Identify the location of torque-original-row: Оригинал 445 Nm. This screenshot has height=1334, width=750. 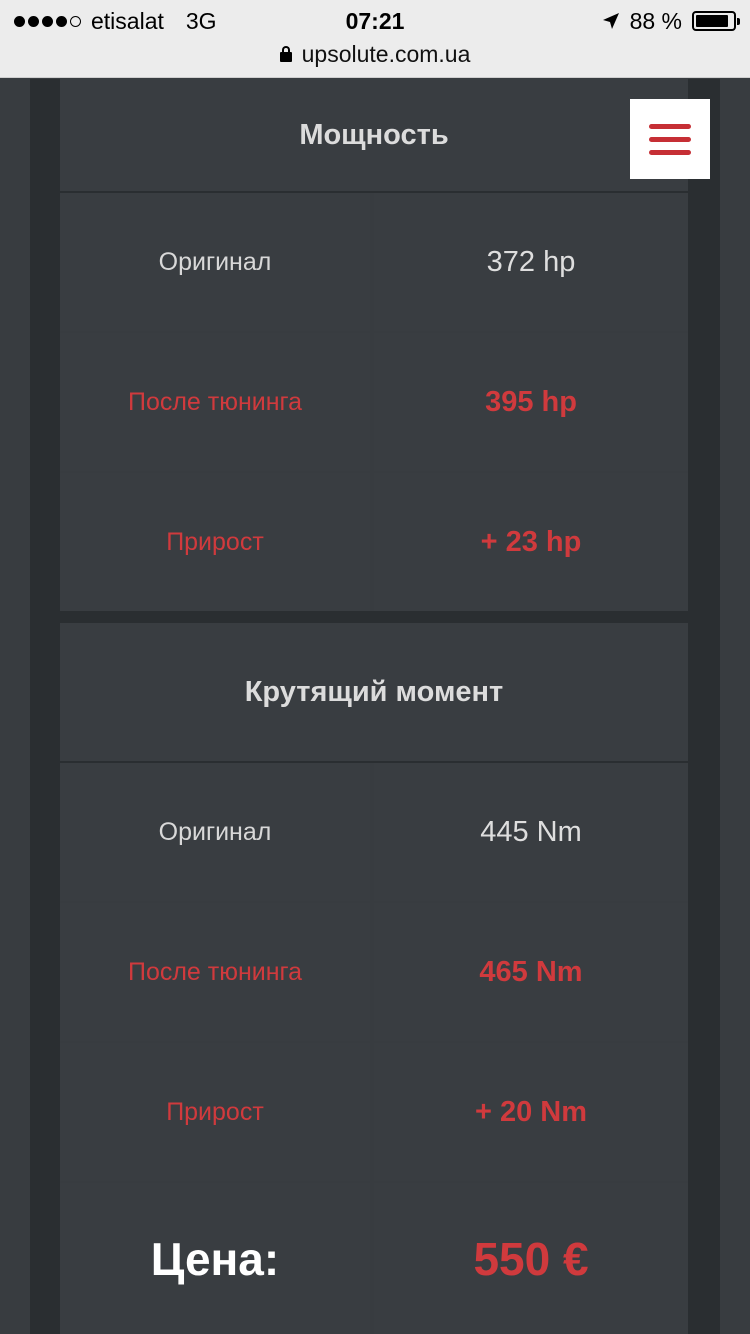
(374, 833).